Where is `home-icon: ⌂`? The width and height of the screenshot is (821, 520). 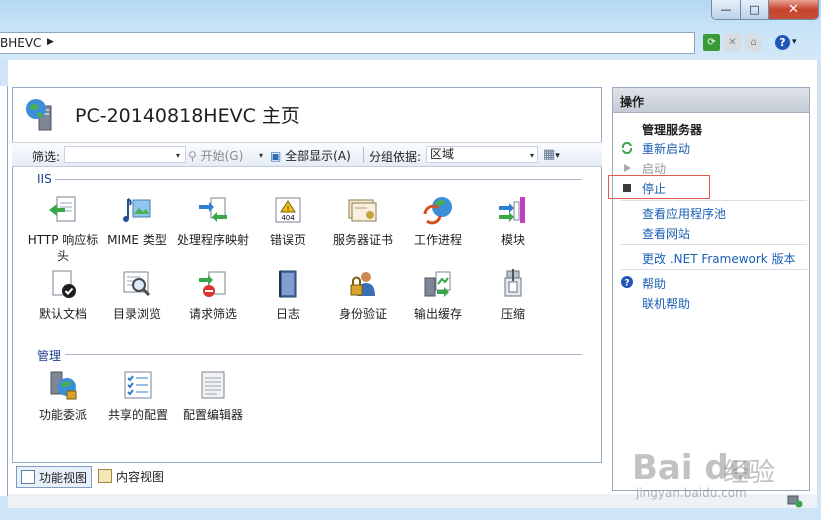
home-icon: ⌂ is located at coordinates (753, 42).